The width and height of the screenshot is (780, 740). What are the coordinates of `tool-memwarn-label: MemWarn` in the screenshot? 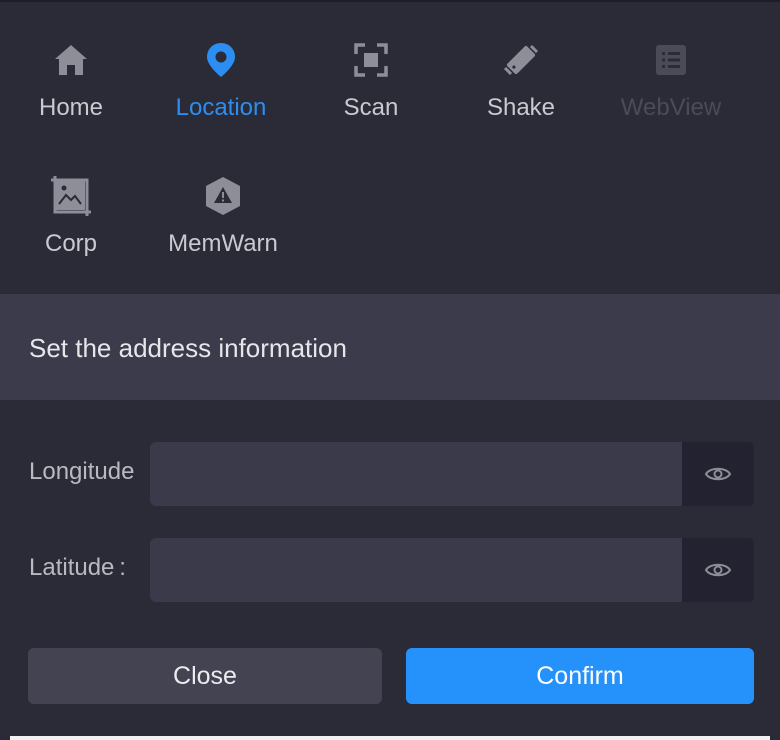 It's located at (223, 243).